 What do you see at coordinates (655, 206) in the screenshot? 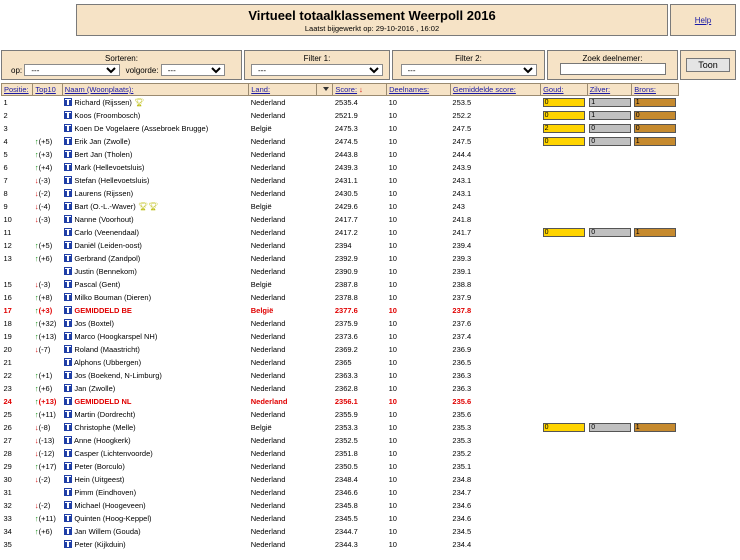
I see `cell-brons` at bounding box center [655, 206].